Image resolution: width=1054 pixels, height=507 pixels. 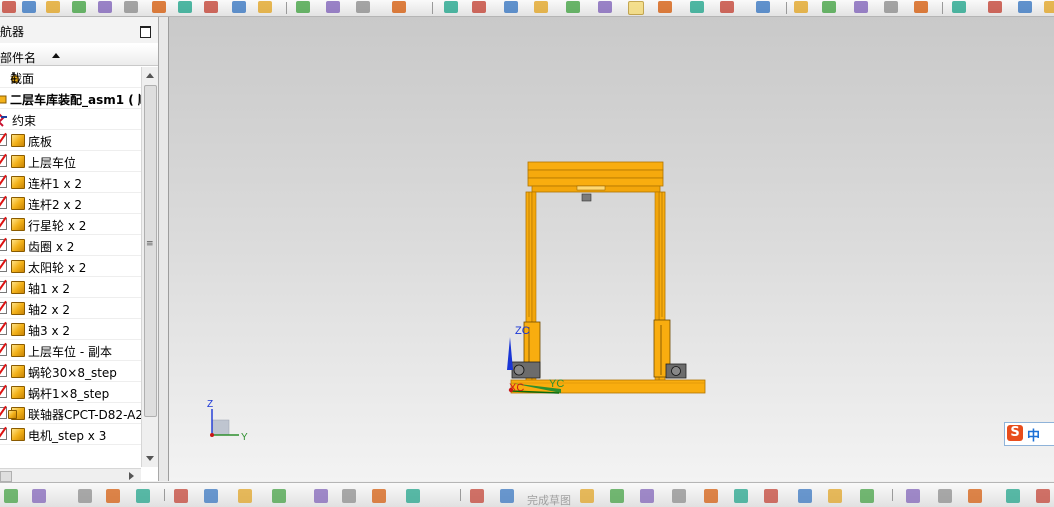 I want to click on scroll-right-icon, so click(x=131, y=476).